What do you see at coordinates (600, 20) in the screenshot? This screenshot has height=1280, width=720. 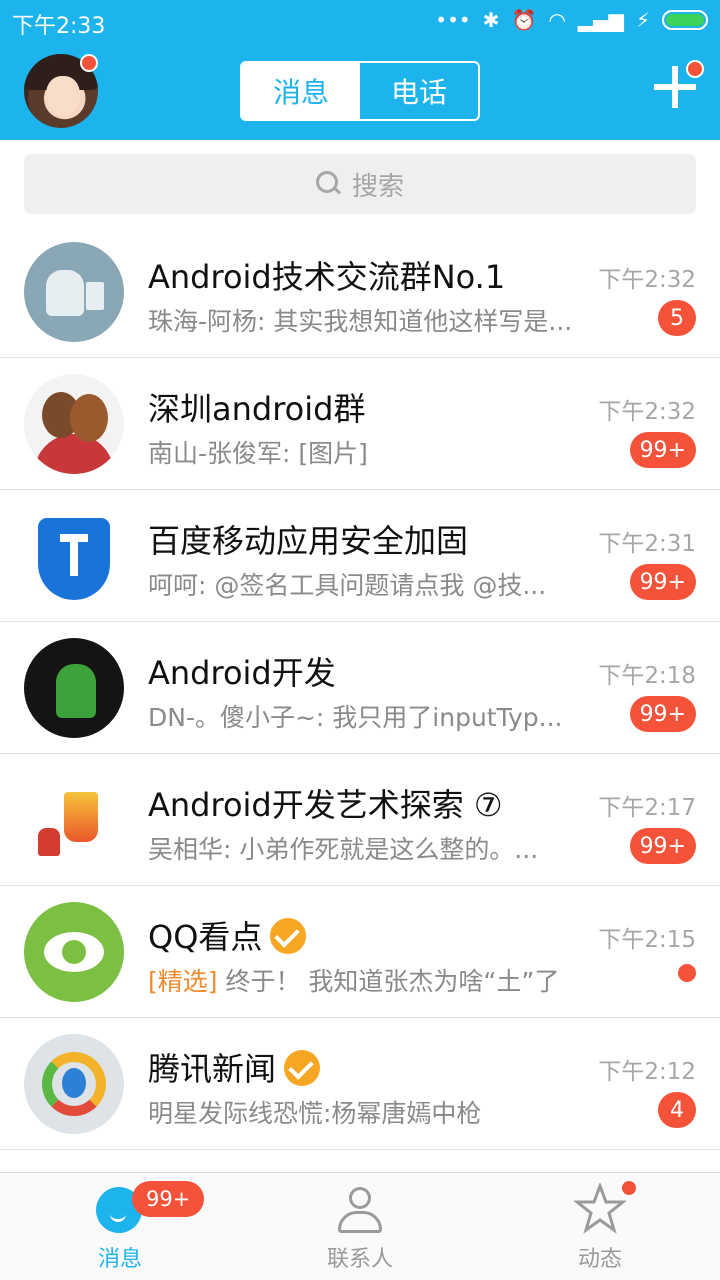 I see `signal-icon: ▂▄▆` at bounding box center [600, 20].